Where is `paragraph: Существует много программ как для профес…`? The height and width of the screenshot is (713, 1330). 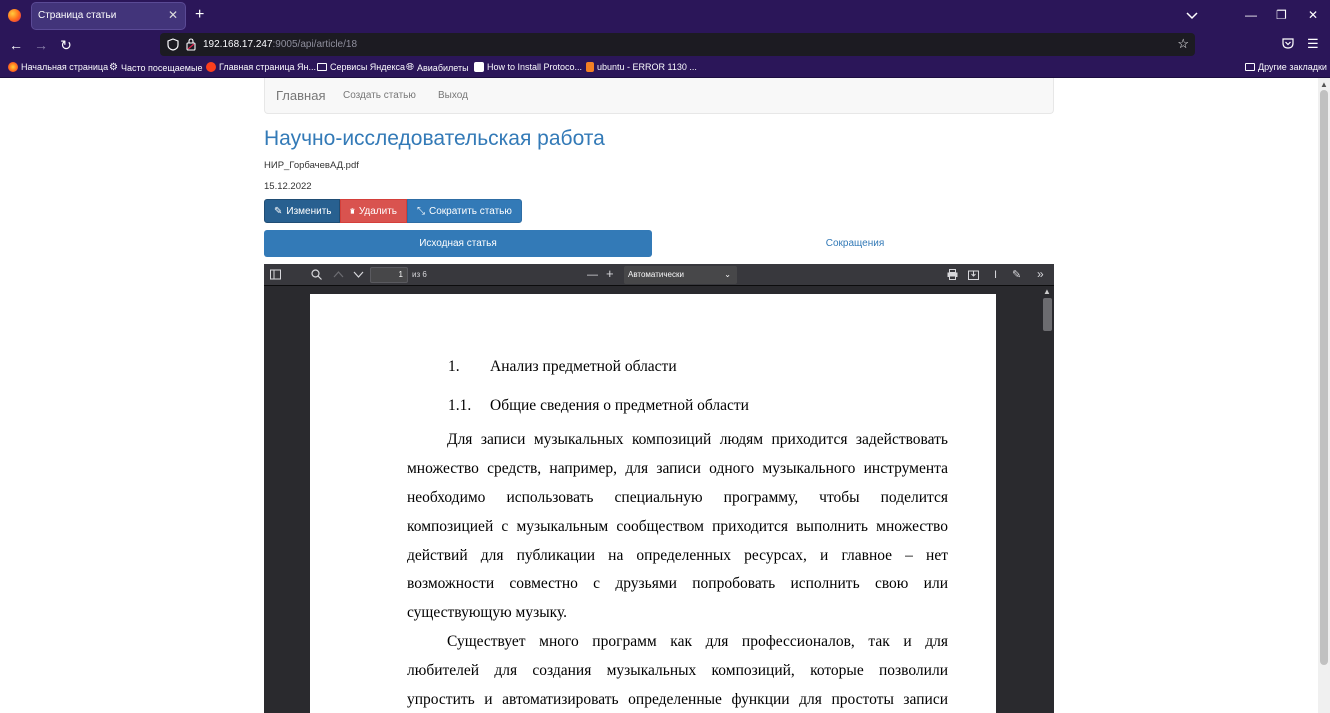 paragraph: Существует много программ как для профес… is located at coordinates (677, 670).